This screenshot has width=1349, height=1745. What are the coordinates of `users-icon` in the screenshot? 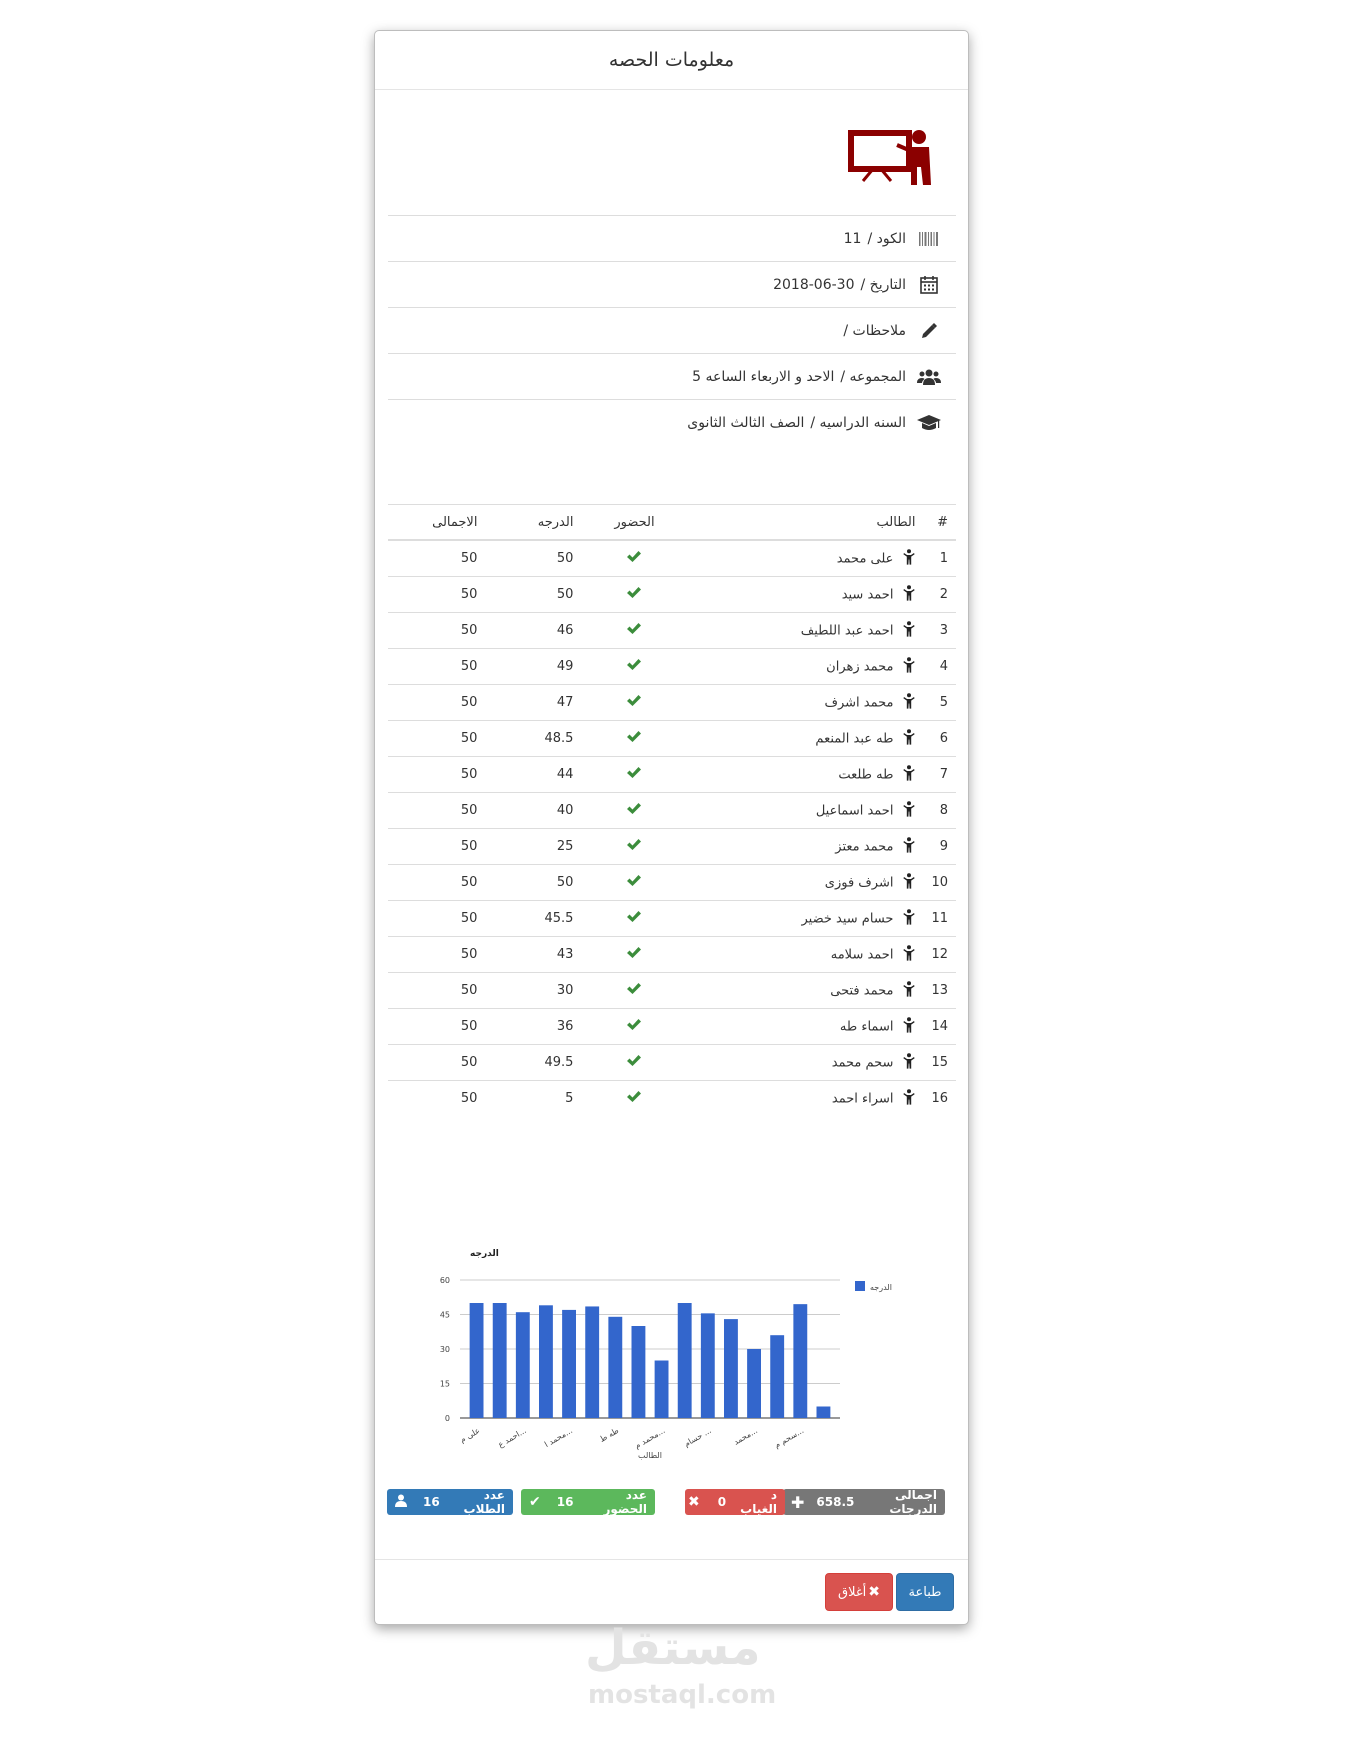 It's located at (929, 377).